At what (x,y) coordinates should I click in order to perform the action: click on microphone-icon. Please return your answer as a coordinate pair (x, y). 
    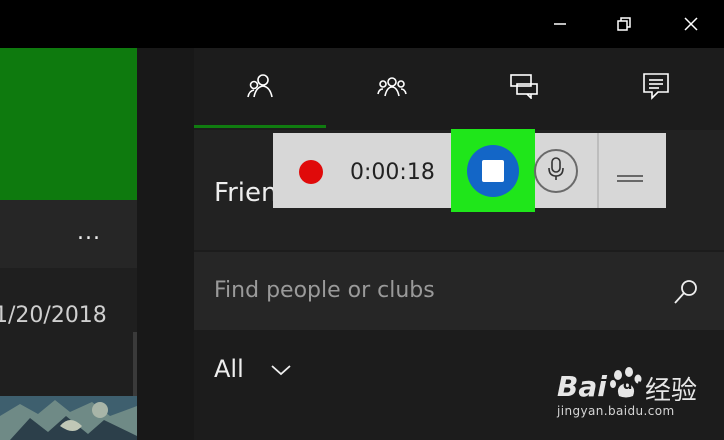
    Looking at the image, I should click on (556, 171).